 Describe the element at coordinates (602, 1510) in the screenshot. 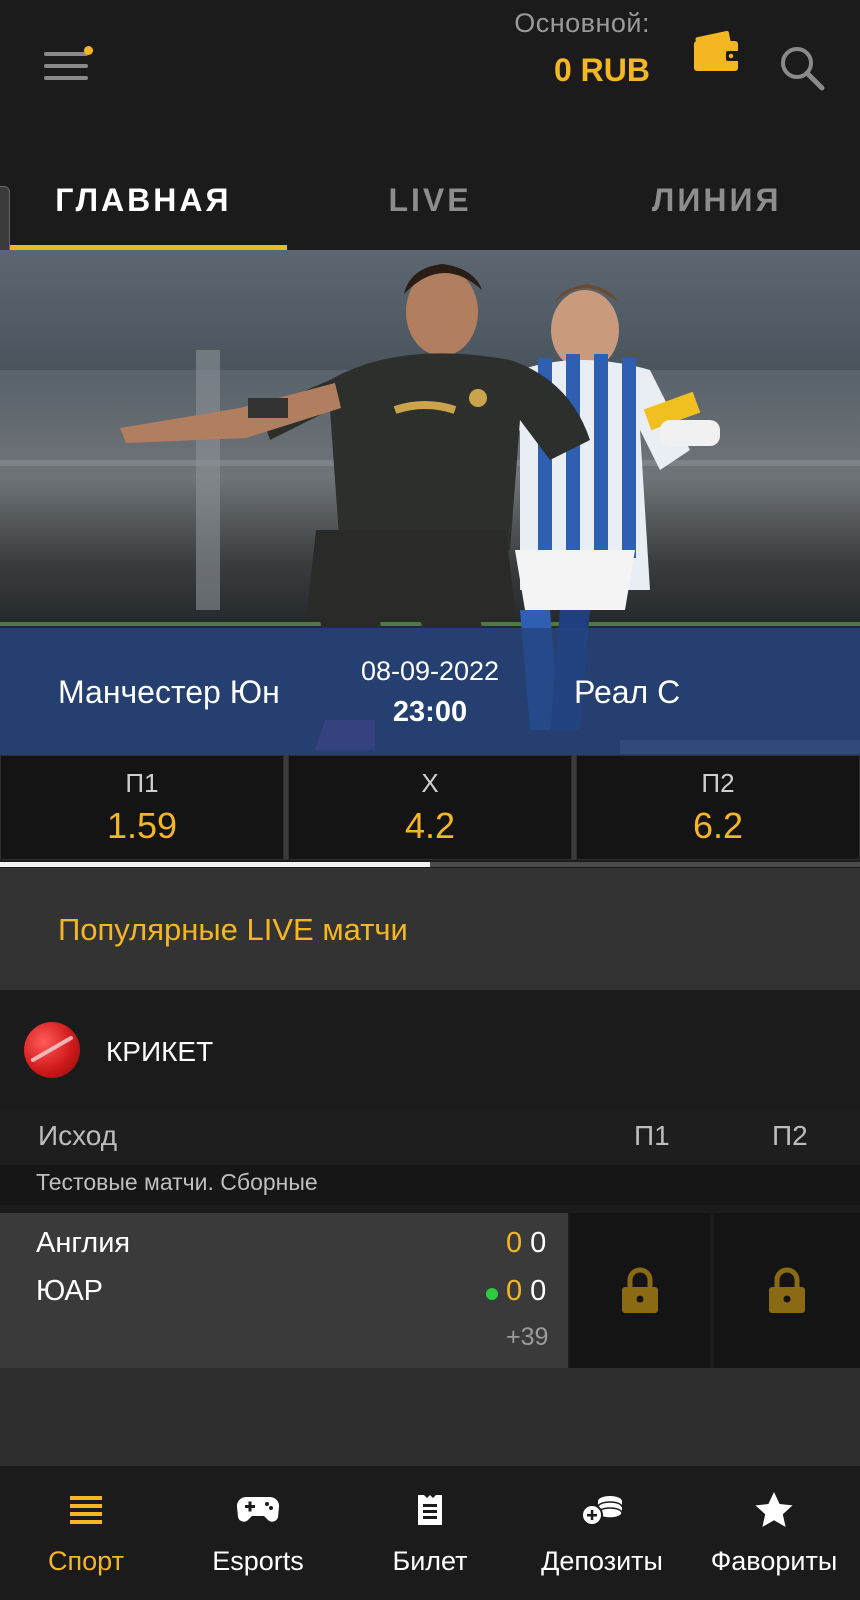

I see `coins-icon` at that location.